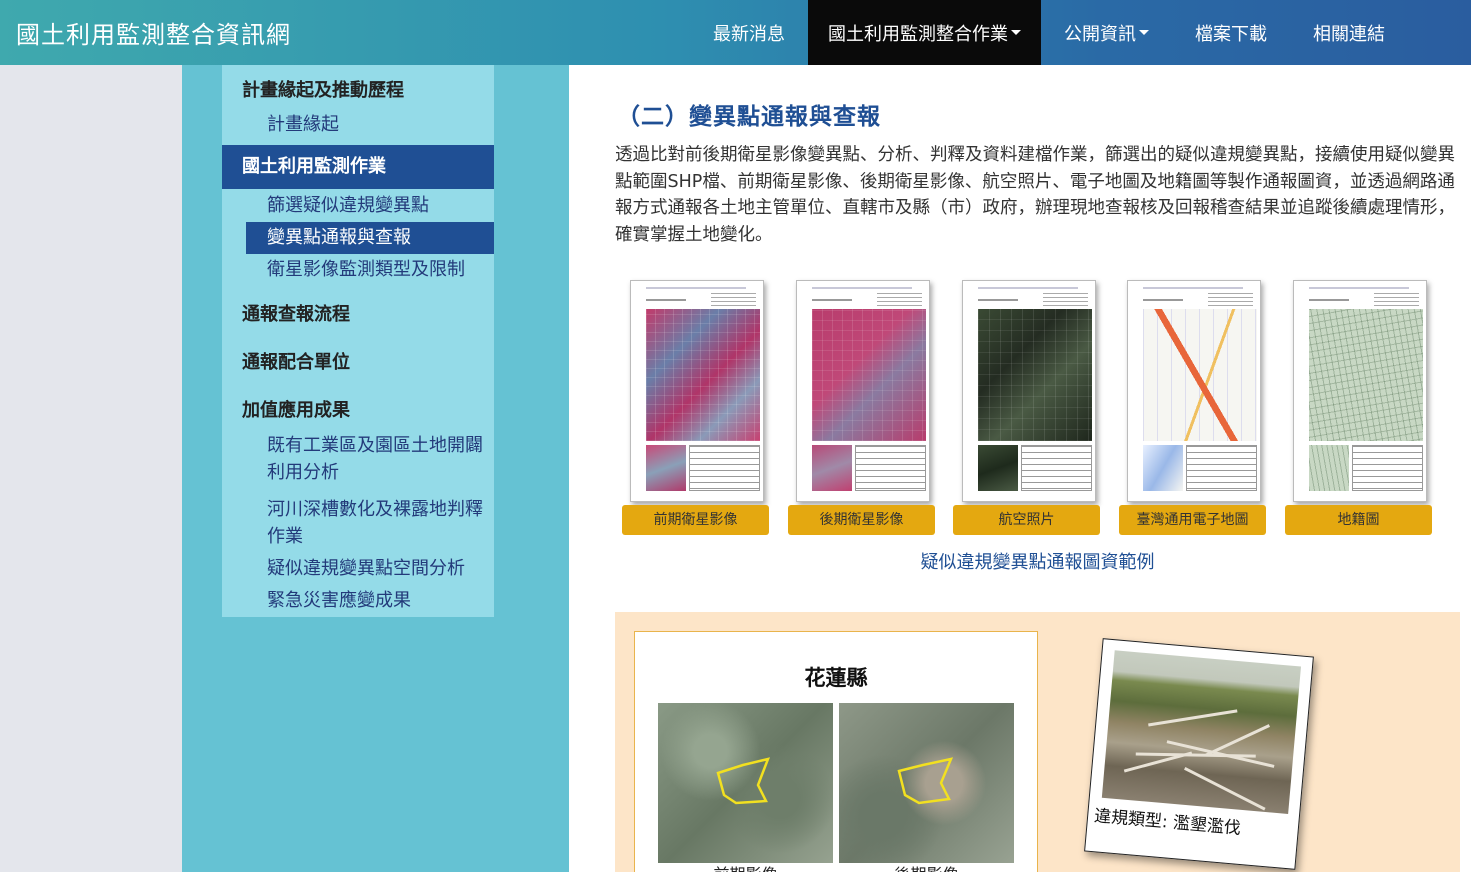 The width and height of the screenshot is (1471, 872). Describe the element at coordinates (377, 568) in the screenshot. I see `sidebar-item-spatial-analysis: 疑似違規變異點空間分析` at that location.